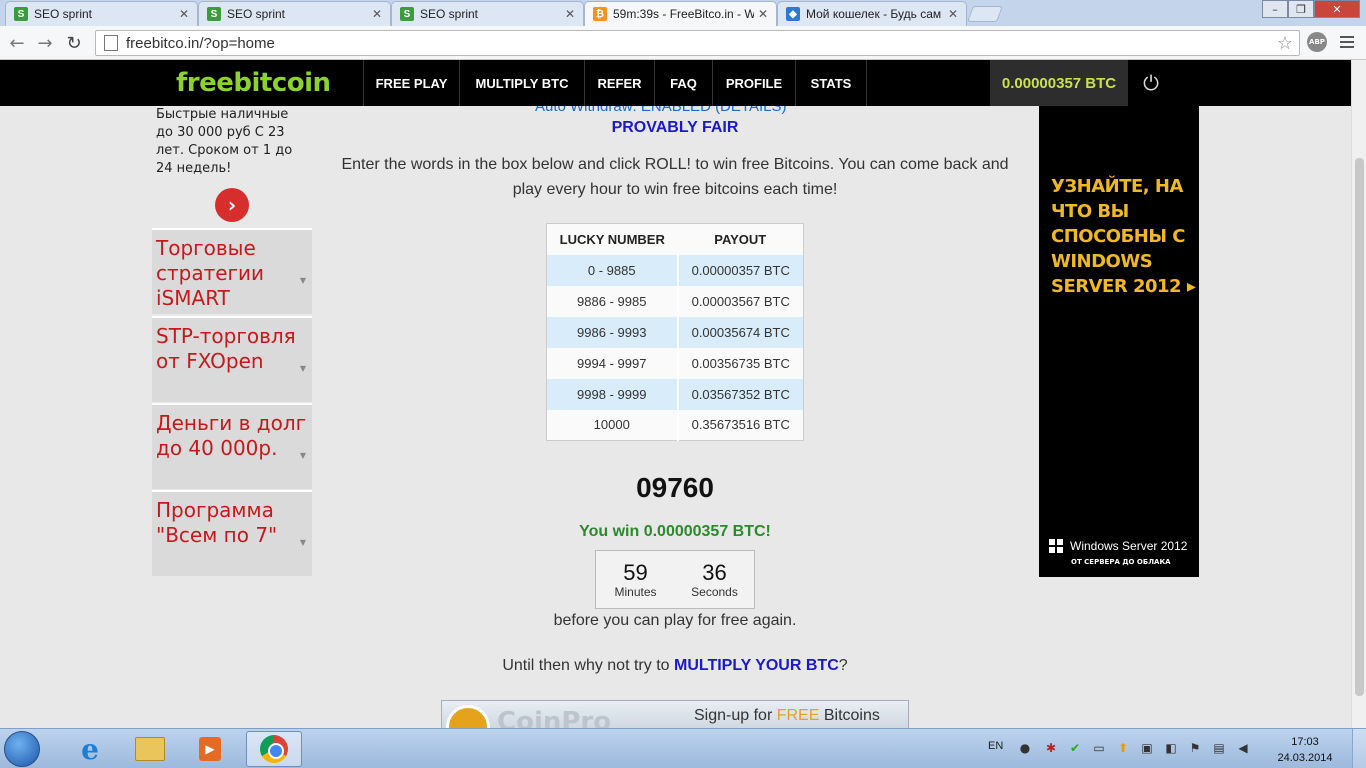 The image size is (1366, 768). I want to click on adblock-plus-icon: ABP, so click(1317, 42).